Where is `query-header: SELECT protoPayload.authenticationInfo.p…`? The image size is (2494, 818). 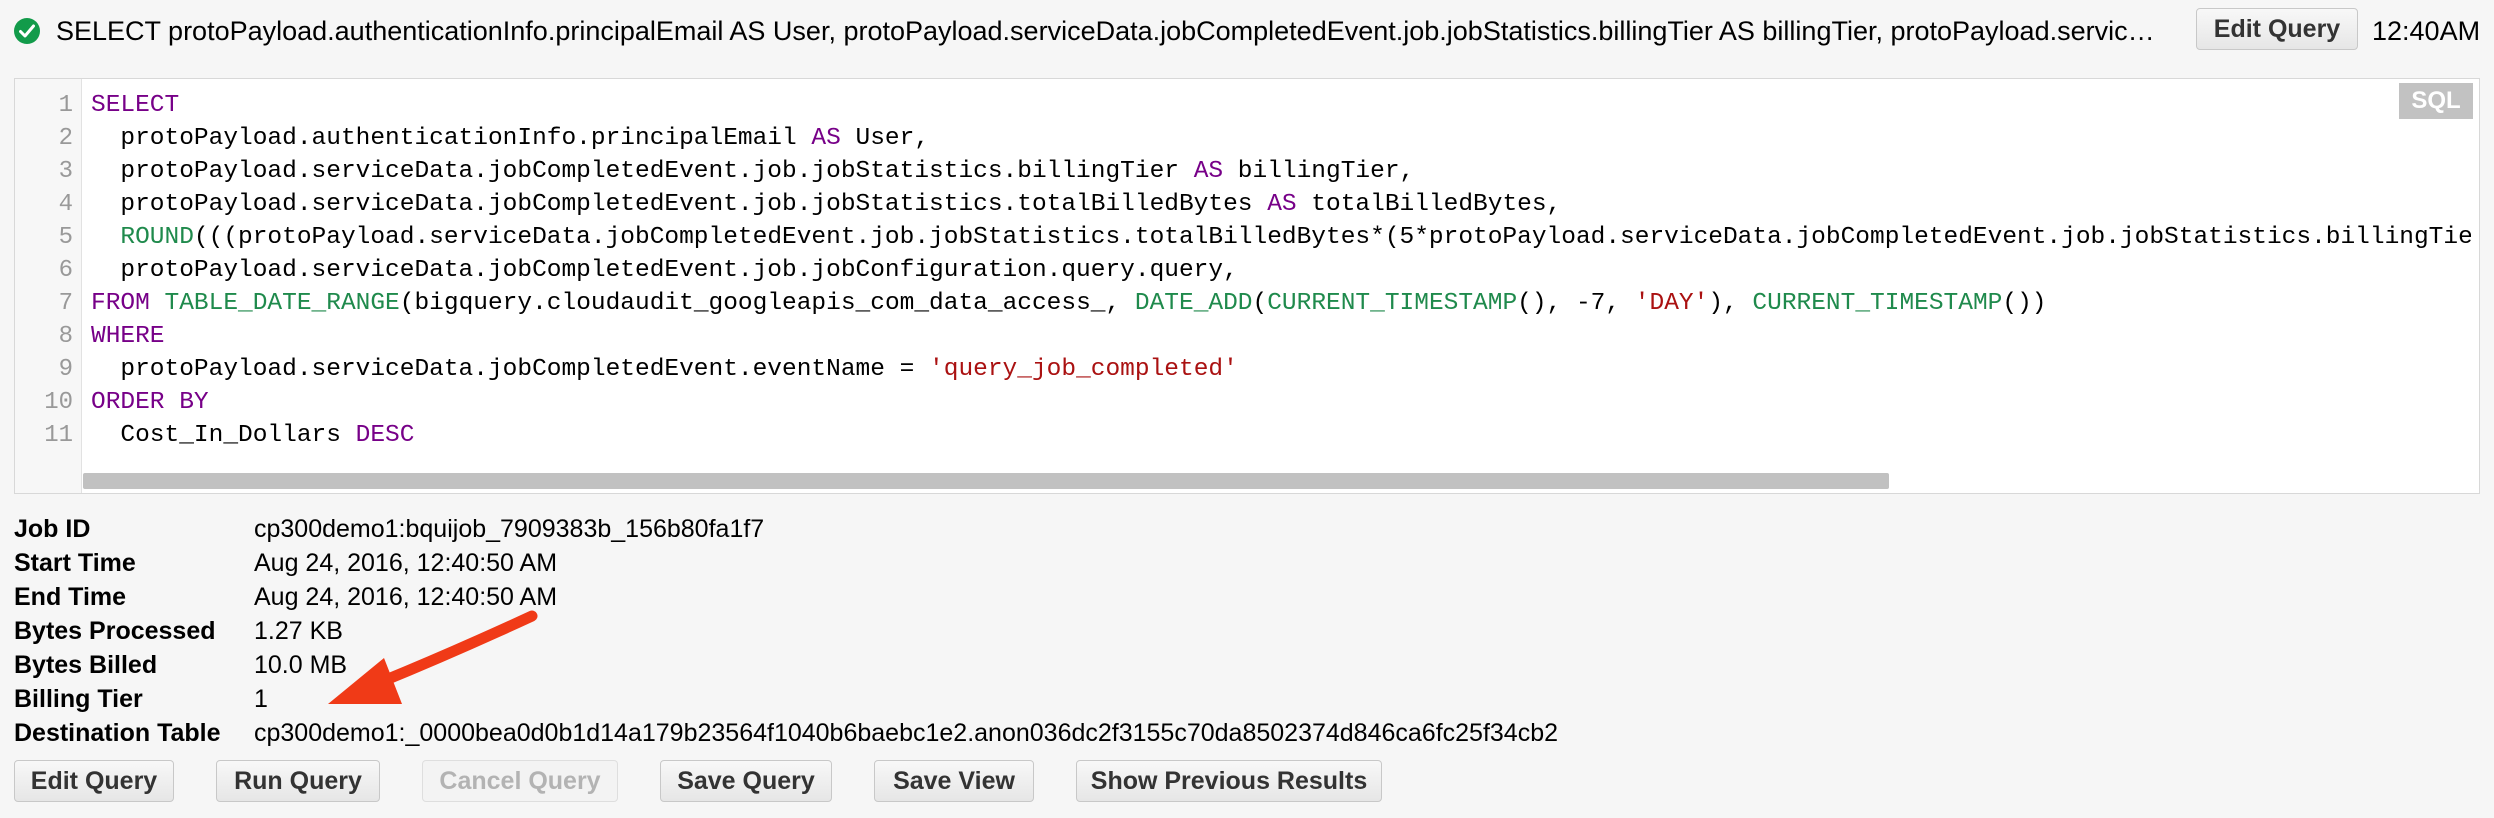 query-header: SELECT protoPayload.authenticationInfo.p… is located at coordinates (1247, 30).